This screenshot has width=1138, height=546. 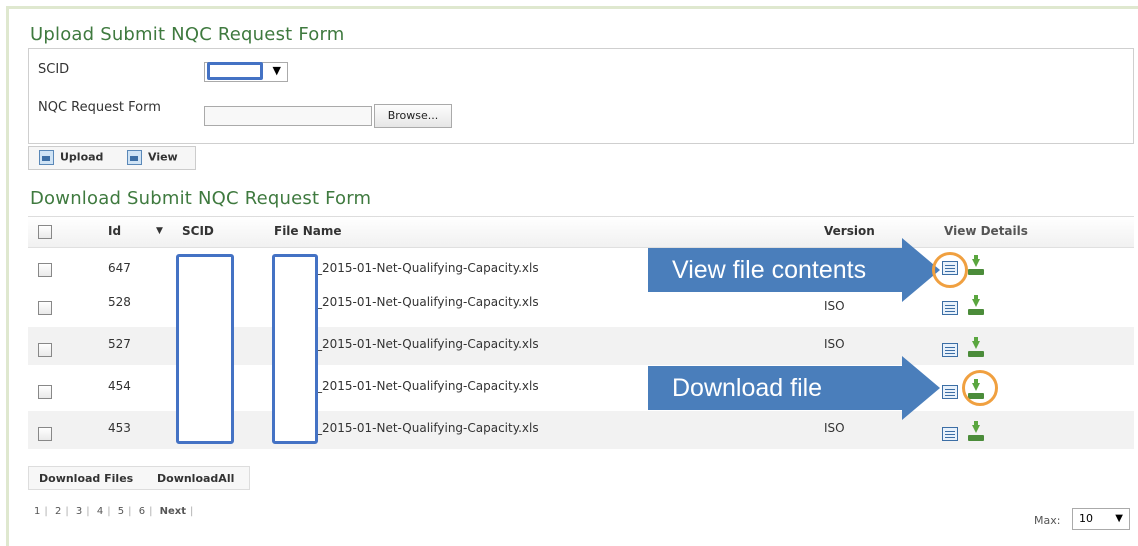 What do you see at coordinates (114, 231) in the screenshot?
I see `column-header-id: Id` at bounding box center [114, 231].